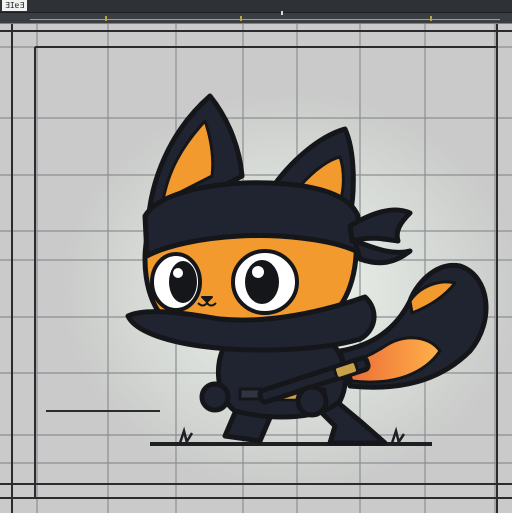  What do you see at coordinates (15, 5) in the screenshot?
I see `app-title: ƎIɐƎ` at bounding box center [15, 5].